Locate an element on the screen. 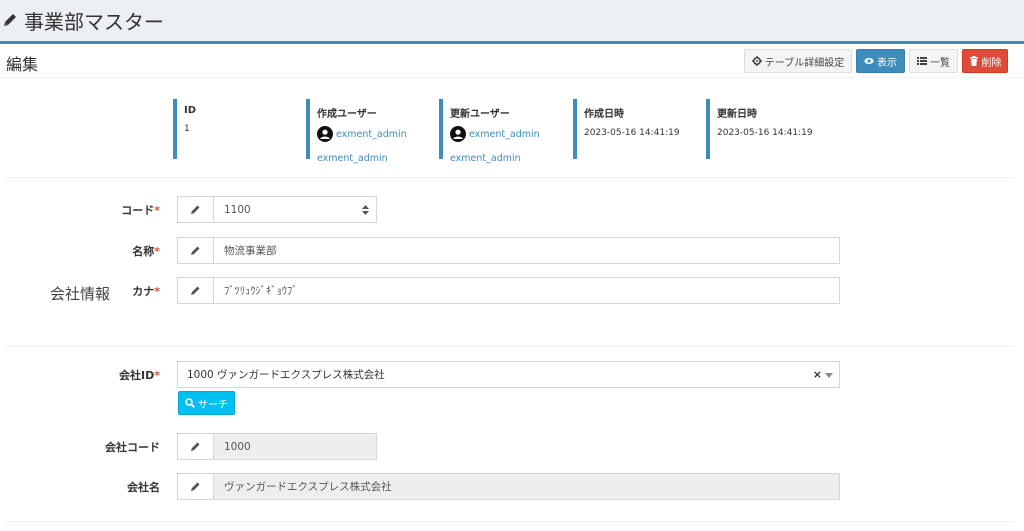 This screenshot has height=531, width=1024. name-addon is located at coordinates (196, 250).